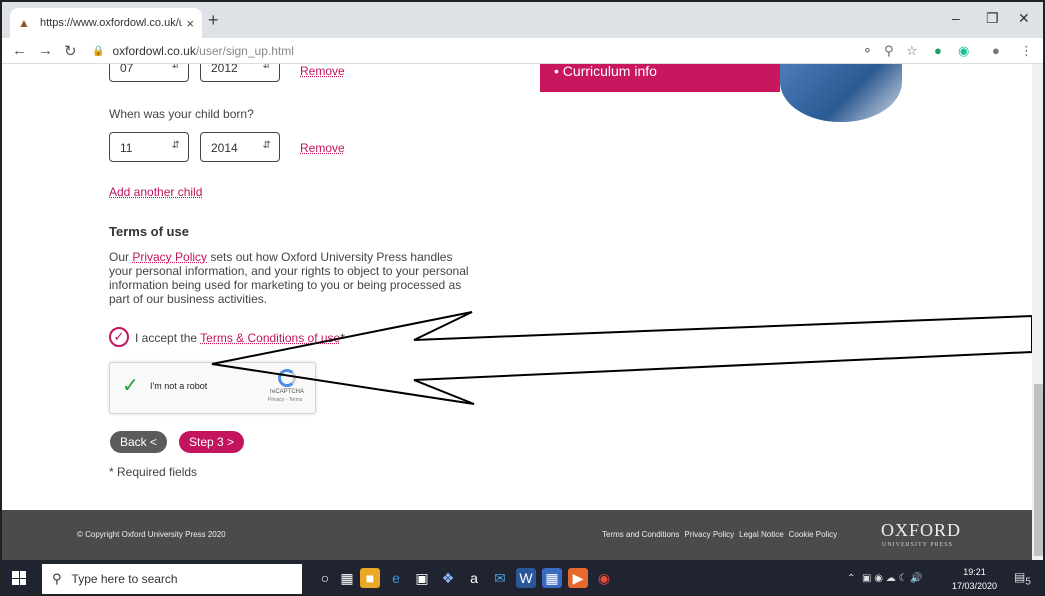 The width and height of the screenshot is (1045, 596). What do you see at coordinates (892, 578) in the screenshot?
I see `tray-apps-icon: ▣ ◉ ☁ ☾ 🔊` at bounding box center [892, 578].